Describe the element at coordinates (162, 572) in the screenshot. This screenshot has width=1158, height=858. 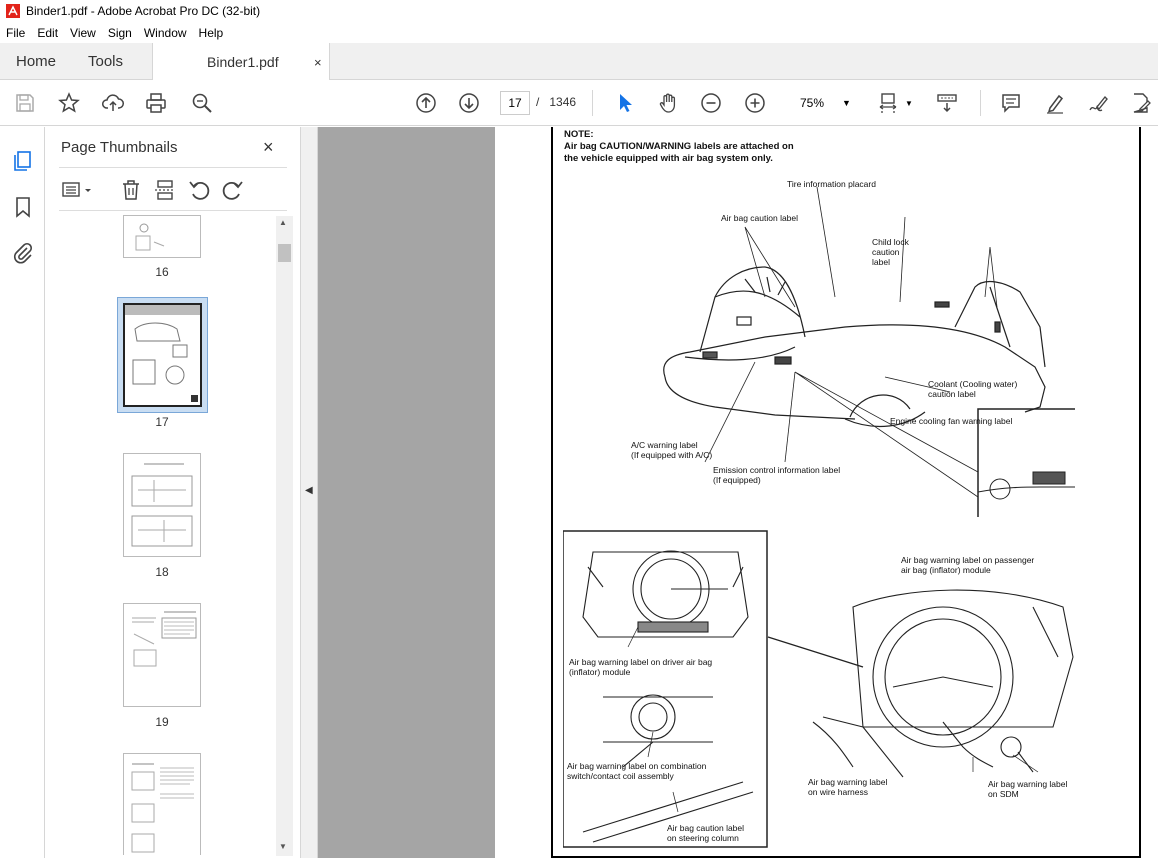
I see `thumbnail-label: 18` at that location.